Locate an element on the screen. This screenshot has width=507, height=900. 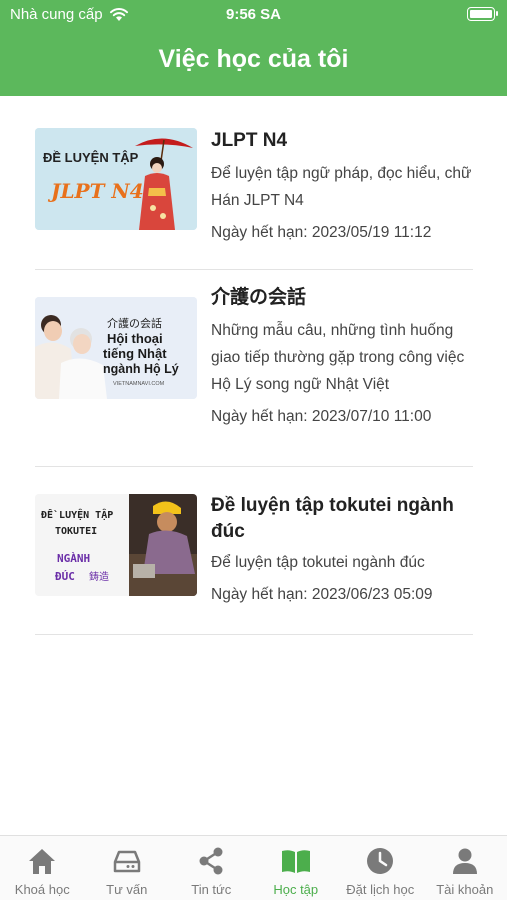
course-description: Để luyện tập tokutei ngành đúc is located at coordinates (318, 562).